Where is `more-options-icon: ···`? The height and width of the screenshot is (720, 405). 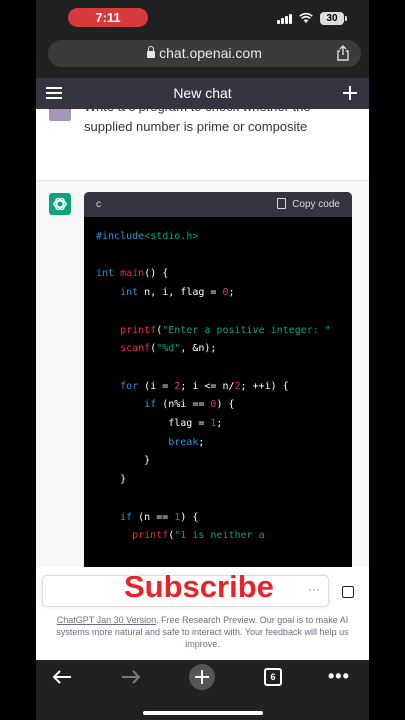 more-options-icon: ··· is located at coordinates (314, 589).